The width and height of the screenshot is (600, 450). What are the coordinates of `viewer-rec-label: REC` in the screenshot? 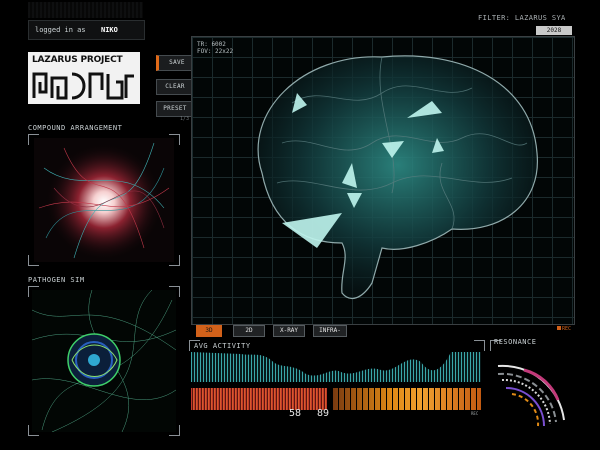 It's located at (566, 329).